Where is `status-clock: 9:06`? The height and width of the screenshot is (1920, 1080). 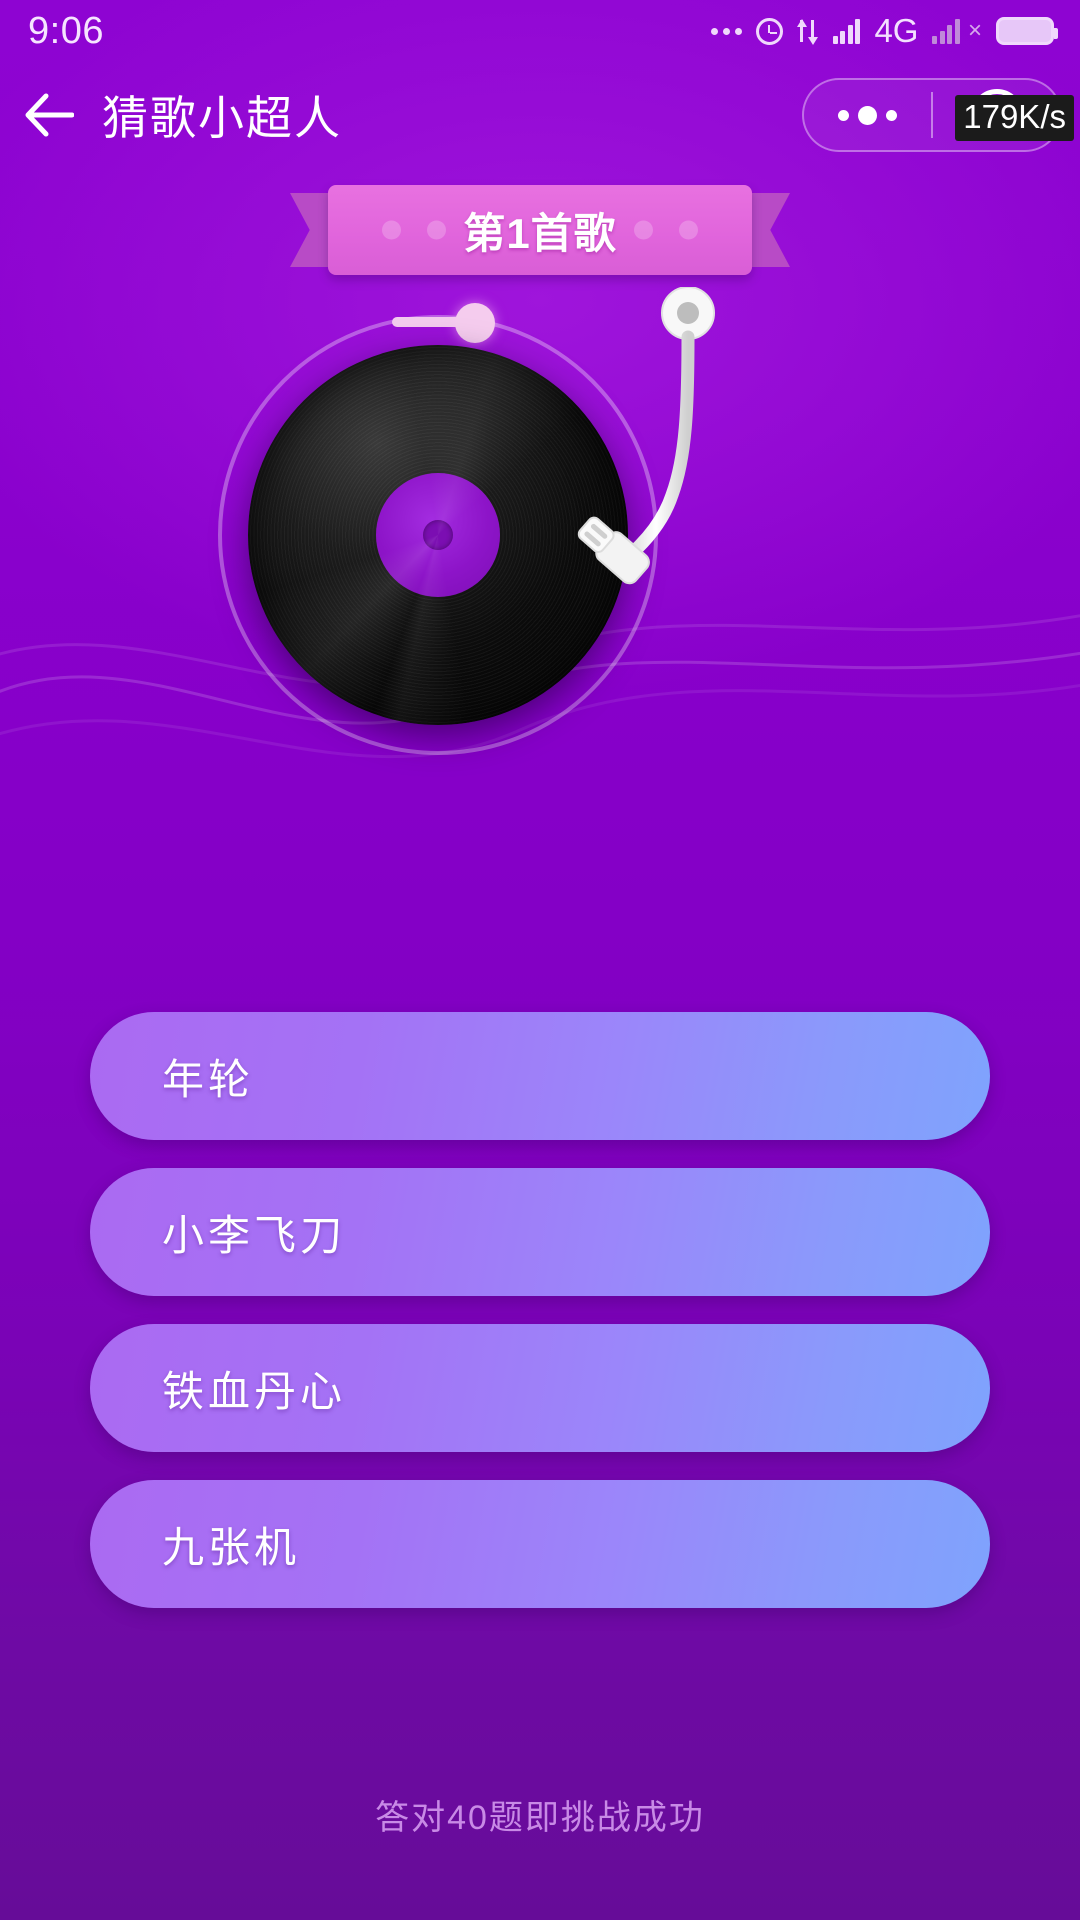 status-clock: 9:06 is located at coordinates (66, 30).